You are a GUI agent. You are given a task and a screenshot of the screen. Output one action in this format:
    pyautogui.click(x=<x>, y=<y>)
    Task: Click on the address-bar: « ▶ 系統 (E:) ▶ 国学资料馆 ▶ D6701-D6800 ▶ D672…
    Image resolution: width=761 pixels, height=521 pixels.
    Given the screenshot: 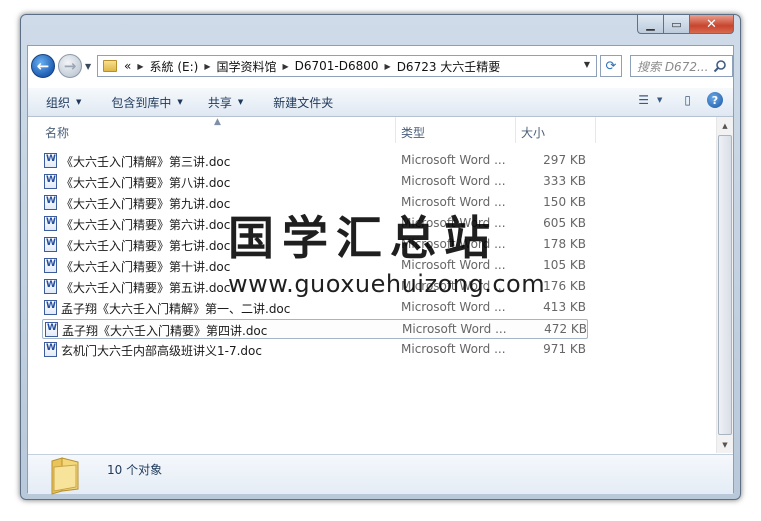 What is the action you would take?
    pyautogui.click(x=347, y=66)
    